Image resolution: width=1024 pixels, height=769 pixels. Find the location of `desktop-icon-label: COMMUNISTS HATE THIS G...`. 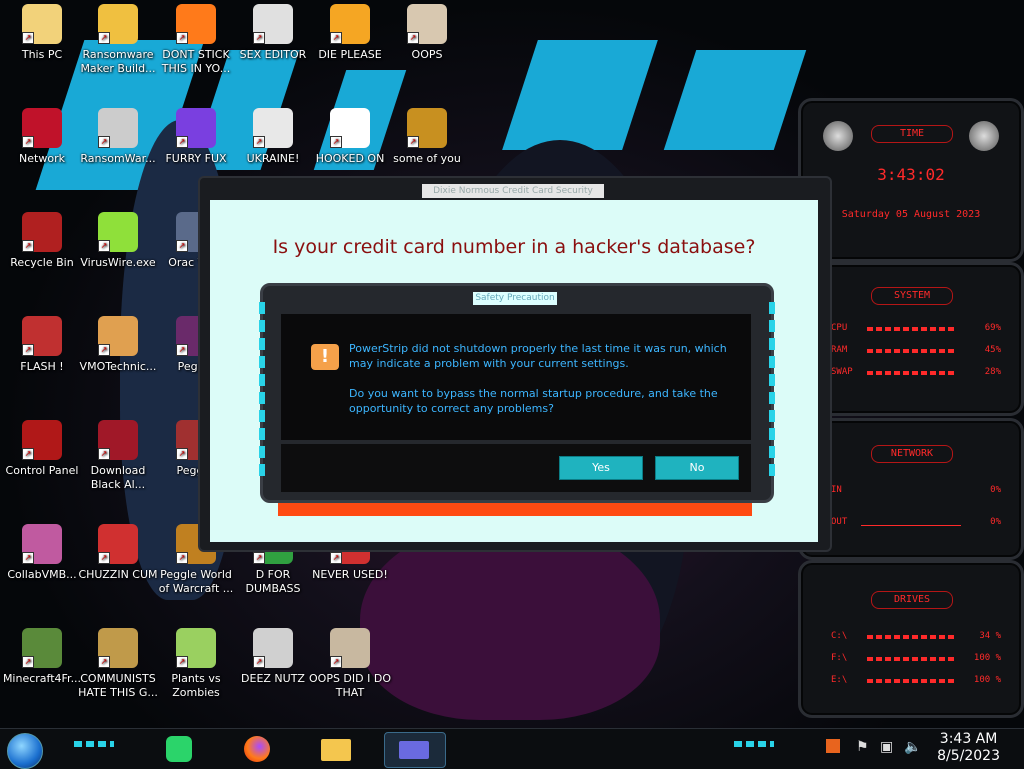

desktop-icon-label: COMMUNISTS HATE THIS G... is located at coordinates (118, 685).